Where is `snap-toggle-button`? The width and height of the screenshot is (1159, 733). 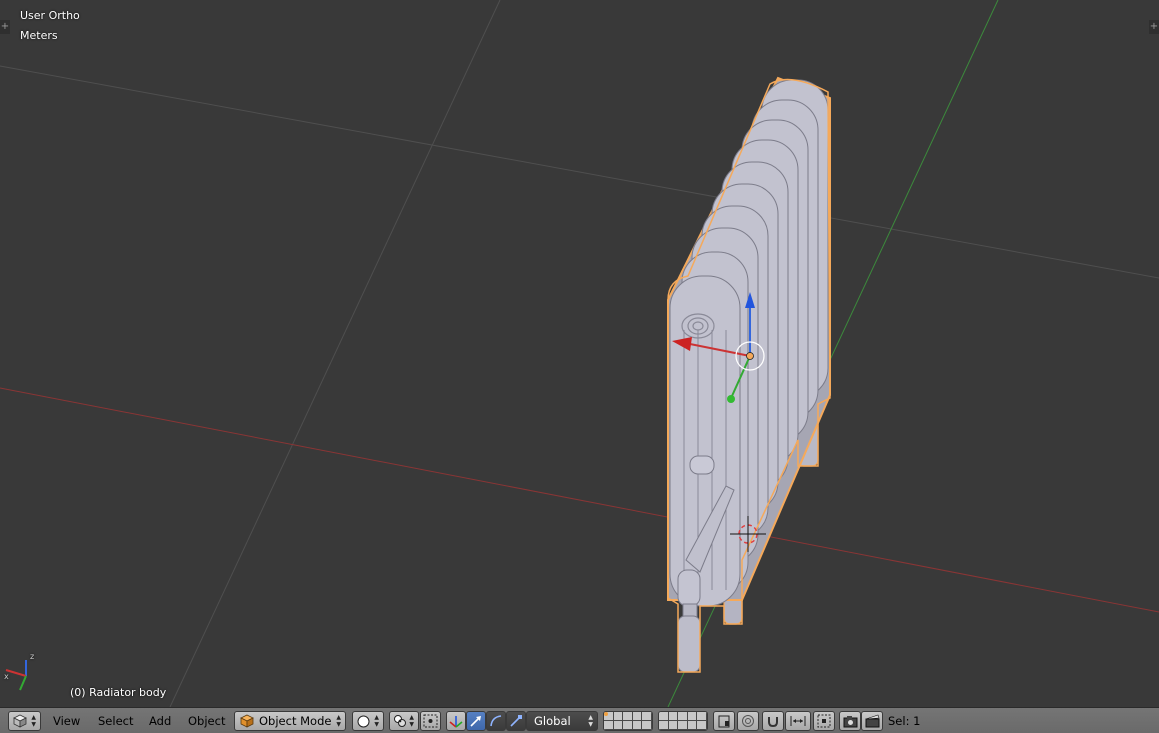
snap-toggle-button is located at coordinates (773, 721).